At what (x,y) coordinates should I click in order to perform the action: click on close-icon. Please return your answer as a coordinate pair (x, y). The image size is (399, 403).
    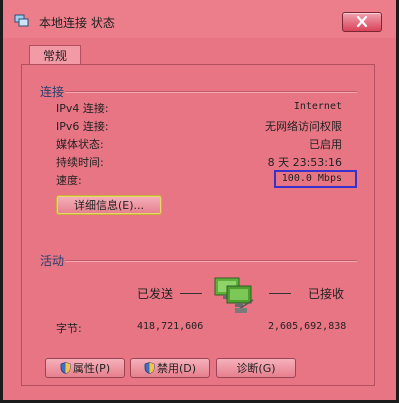
    Looking at the image, I should click on (362, 21).